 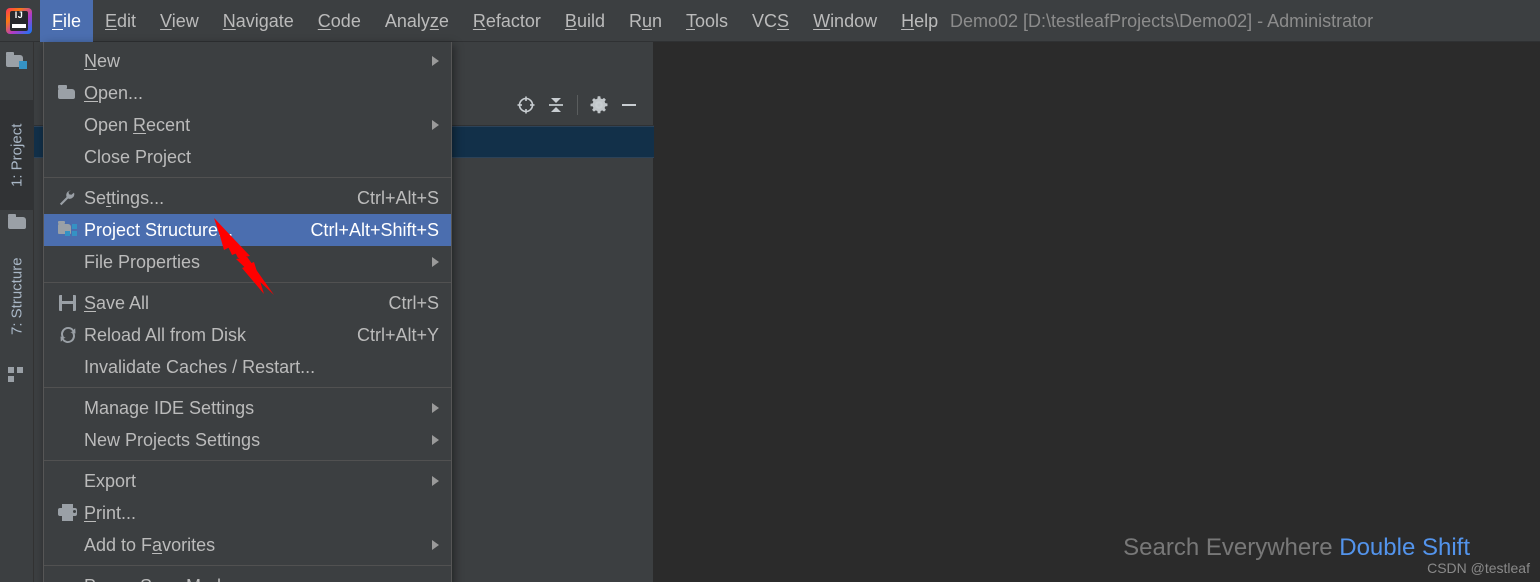 I want to click on hint-search-everywhere: Search Everywhere Double Shift, so click(x=1296, y=548).